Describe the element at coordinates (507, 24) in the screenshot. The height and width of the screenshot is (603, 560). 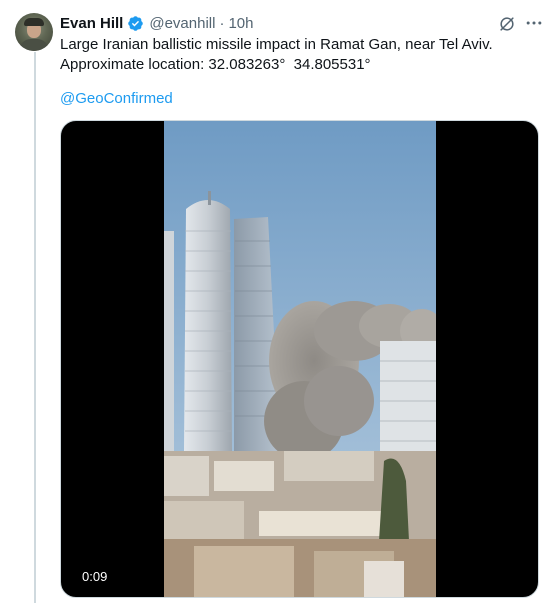
I see `grok-icon` at that location.